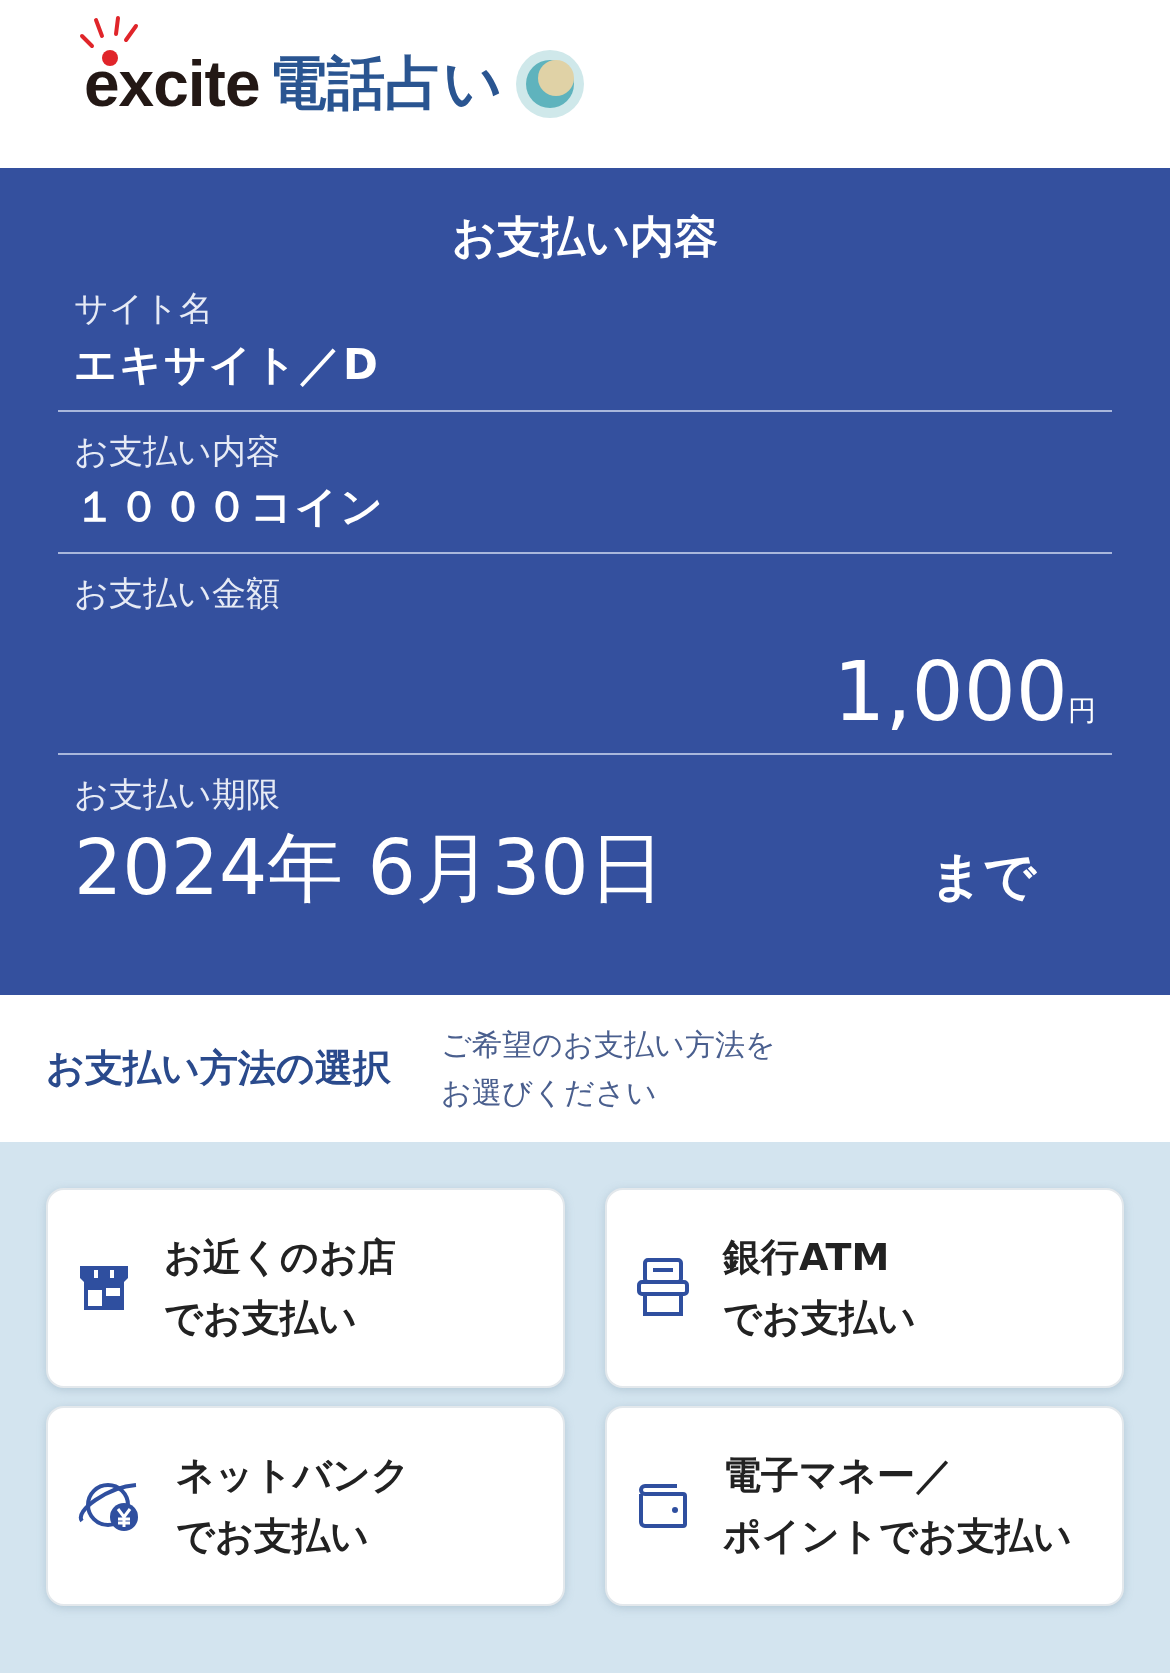  I want to click on method-hint: ご希望のお支払い方法を お選びください, so click(608, 1068).